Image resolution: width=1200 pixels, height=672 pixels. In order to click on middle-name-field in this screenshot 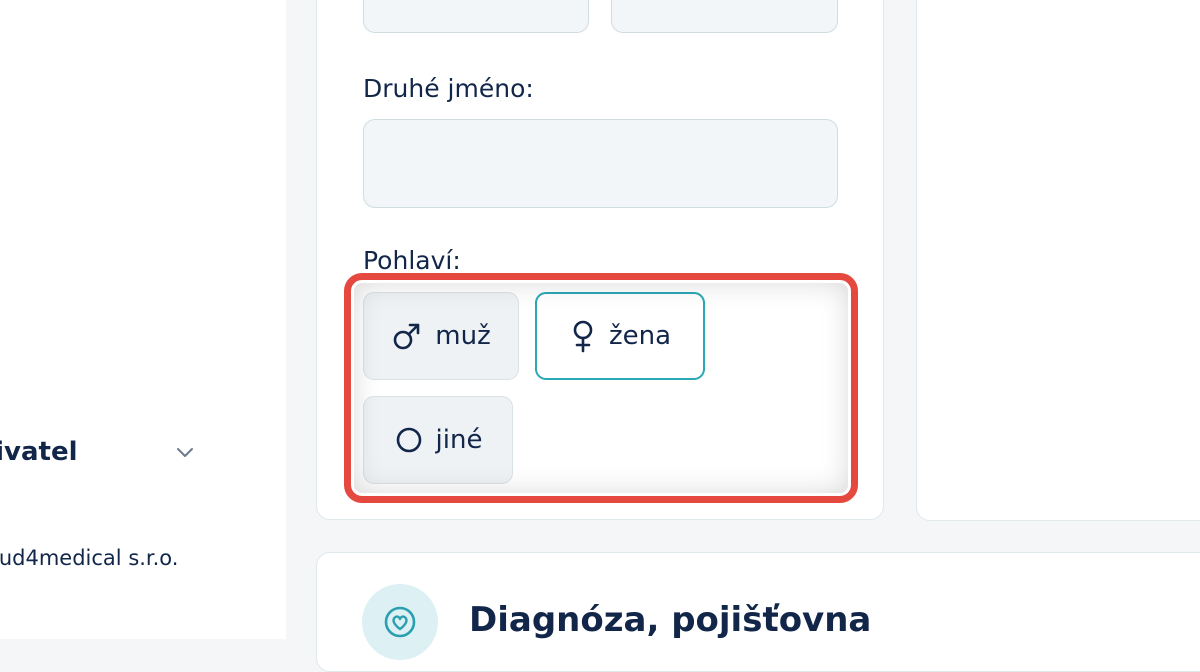, I will do `click(600, 163)`.